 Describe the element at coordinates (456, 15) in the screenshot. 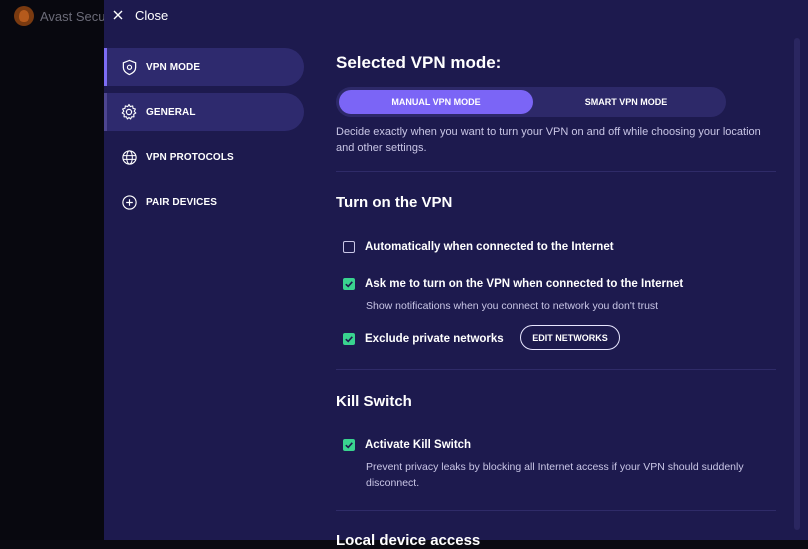

I see `settings-header` at that location.